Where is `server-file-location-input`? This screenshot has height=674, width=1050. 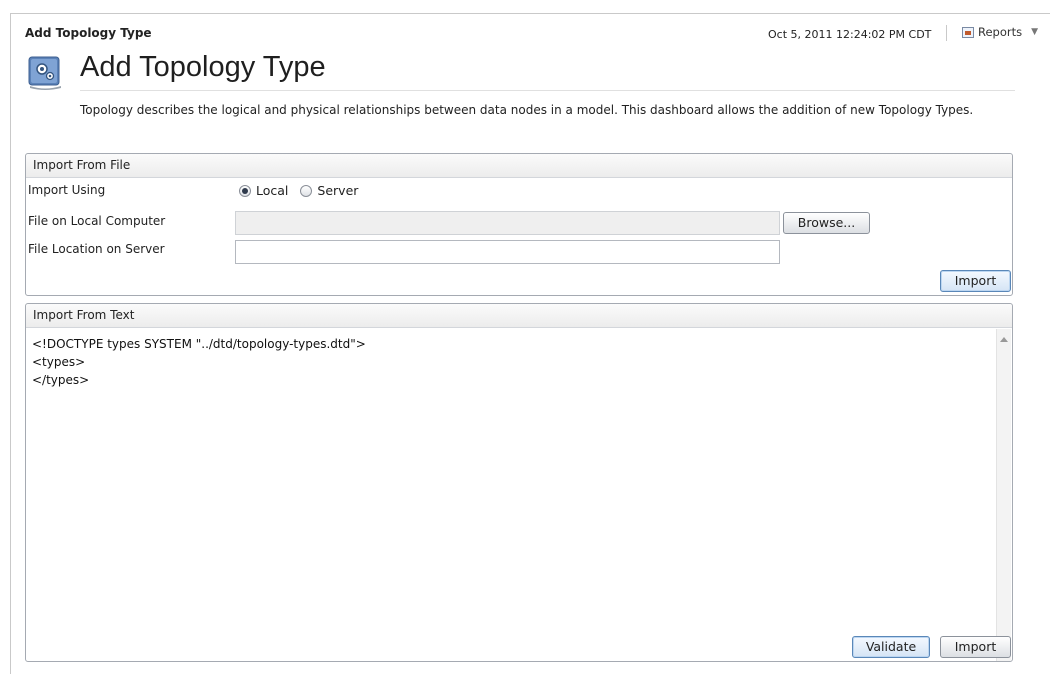 server-file-location-input is located at coordinates (507, 252).